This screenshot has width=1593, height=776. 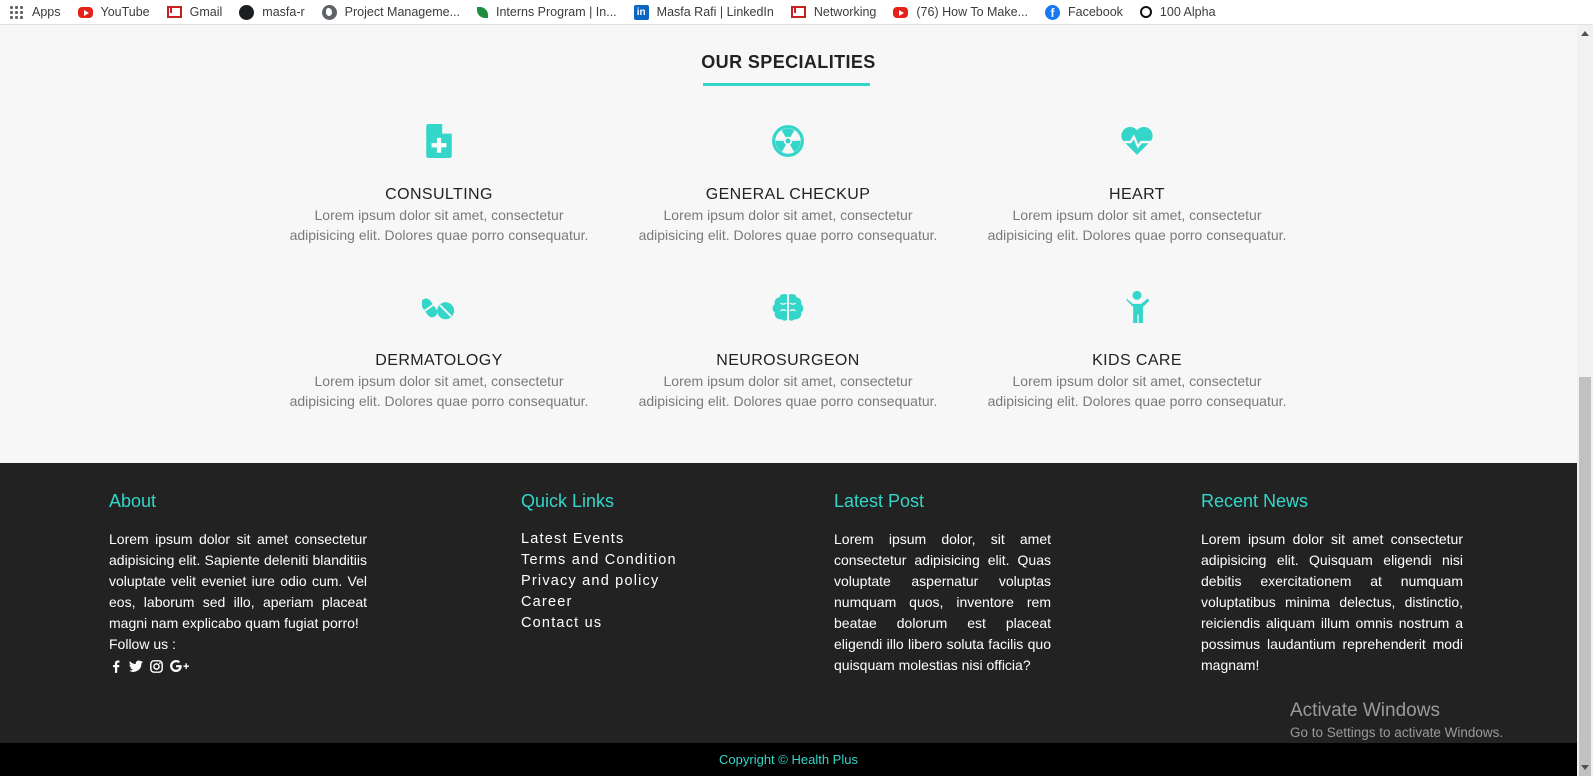 What do you see at coordinates (439, 194) in the screenshot?
I see `speciality-name: CONSULTING` at bounding box center [439, 194].